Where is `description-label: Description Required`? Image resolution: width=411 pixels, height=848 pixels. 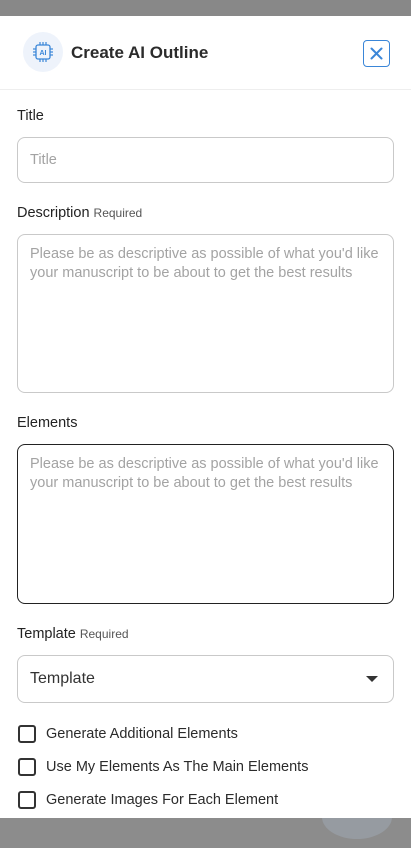 description-label: Description Required is located at coordinates (79, 213).